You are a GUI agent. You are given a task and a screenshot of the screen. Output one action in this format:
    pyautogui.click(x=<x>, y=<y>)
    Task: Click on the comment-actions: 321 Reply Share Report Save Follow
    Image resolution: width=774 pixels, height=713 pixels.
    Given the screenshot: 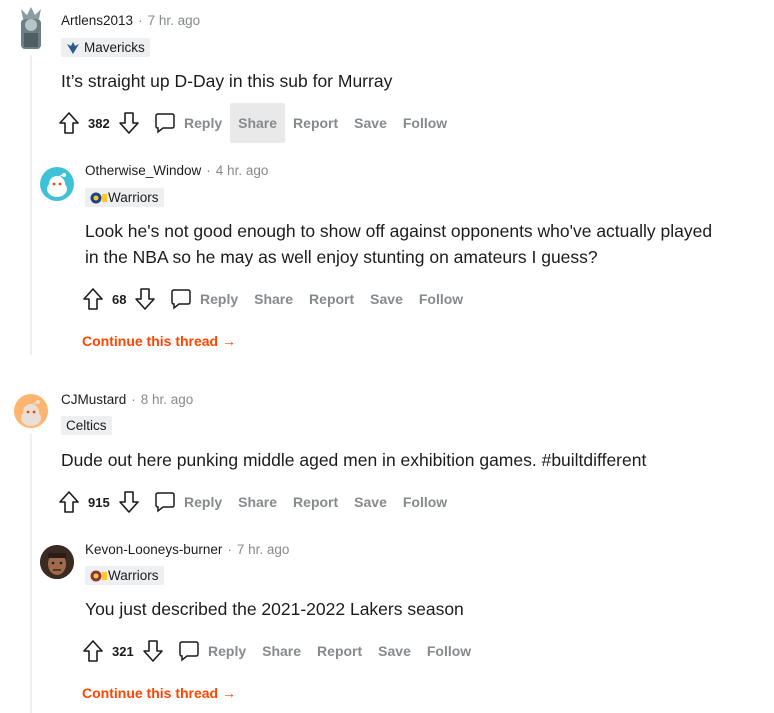 What is the action you would take?
    pyautogui.click(x=280, y=651)
    